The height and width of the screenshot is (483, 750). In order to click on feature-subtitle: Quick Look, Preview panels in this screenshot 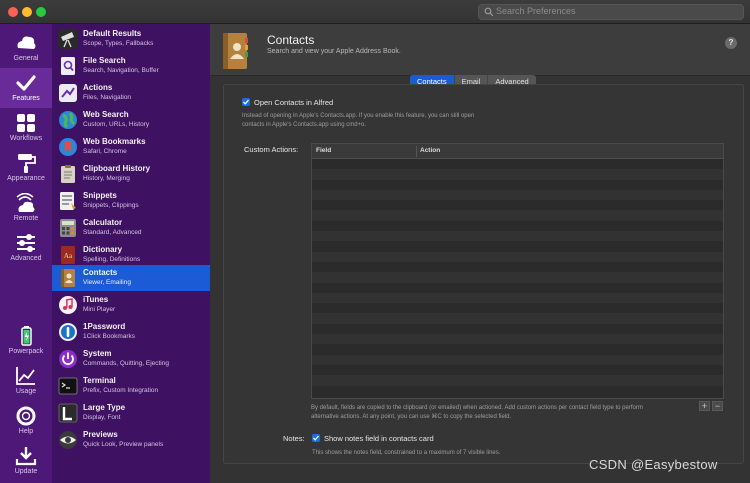, I will do `click(123, 444)`.